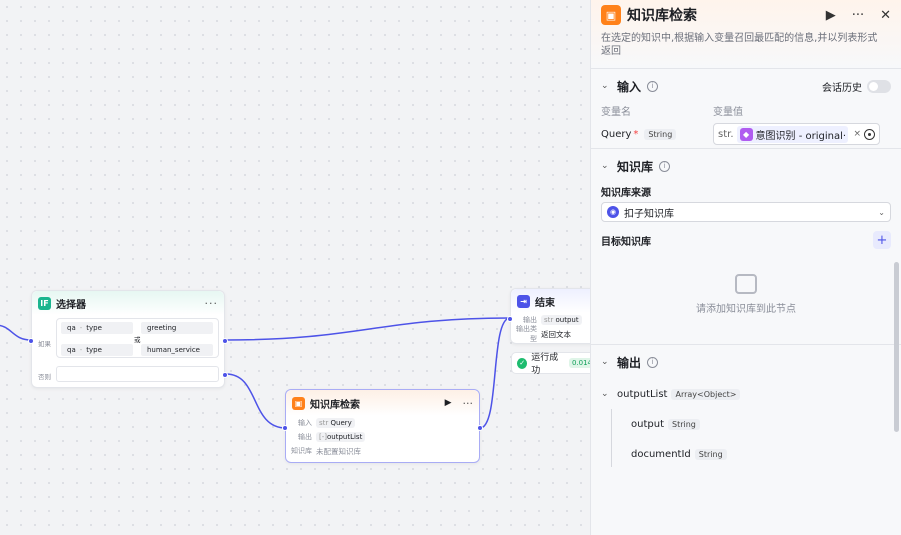 The width and height of the screenshot is (901, 535). What do you see at coordinates (526, 334) in the screenshot?
I see `end-kind-label: 输出类型` at bounding box center [526, 334].